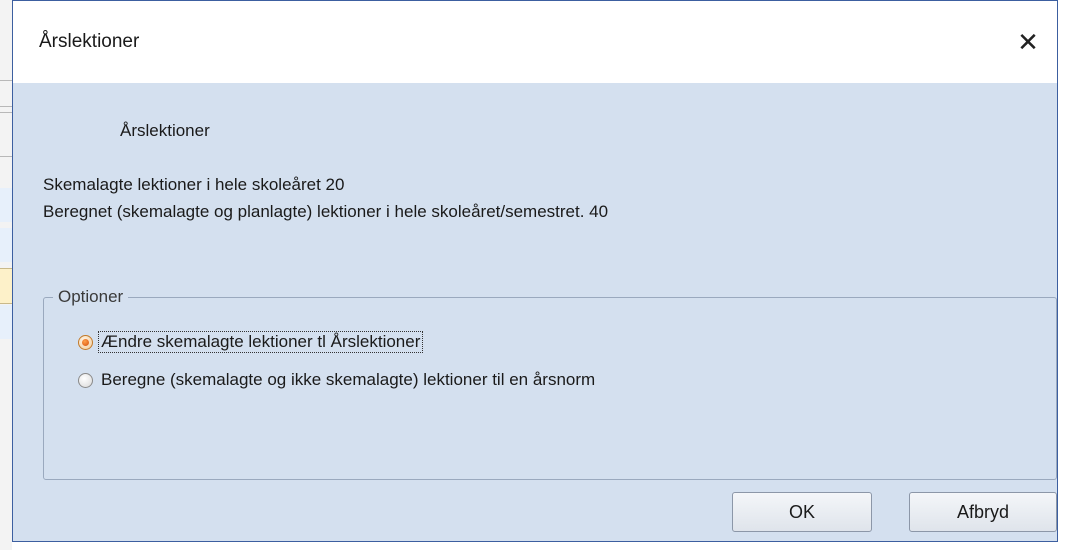 The width and height of the screenshot is (1066, 550). I want to click on radio-unselected-icon, so click(85, 380).